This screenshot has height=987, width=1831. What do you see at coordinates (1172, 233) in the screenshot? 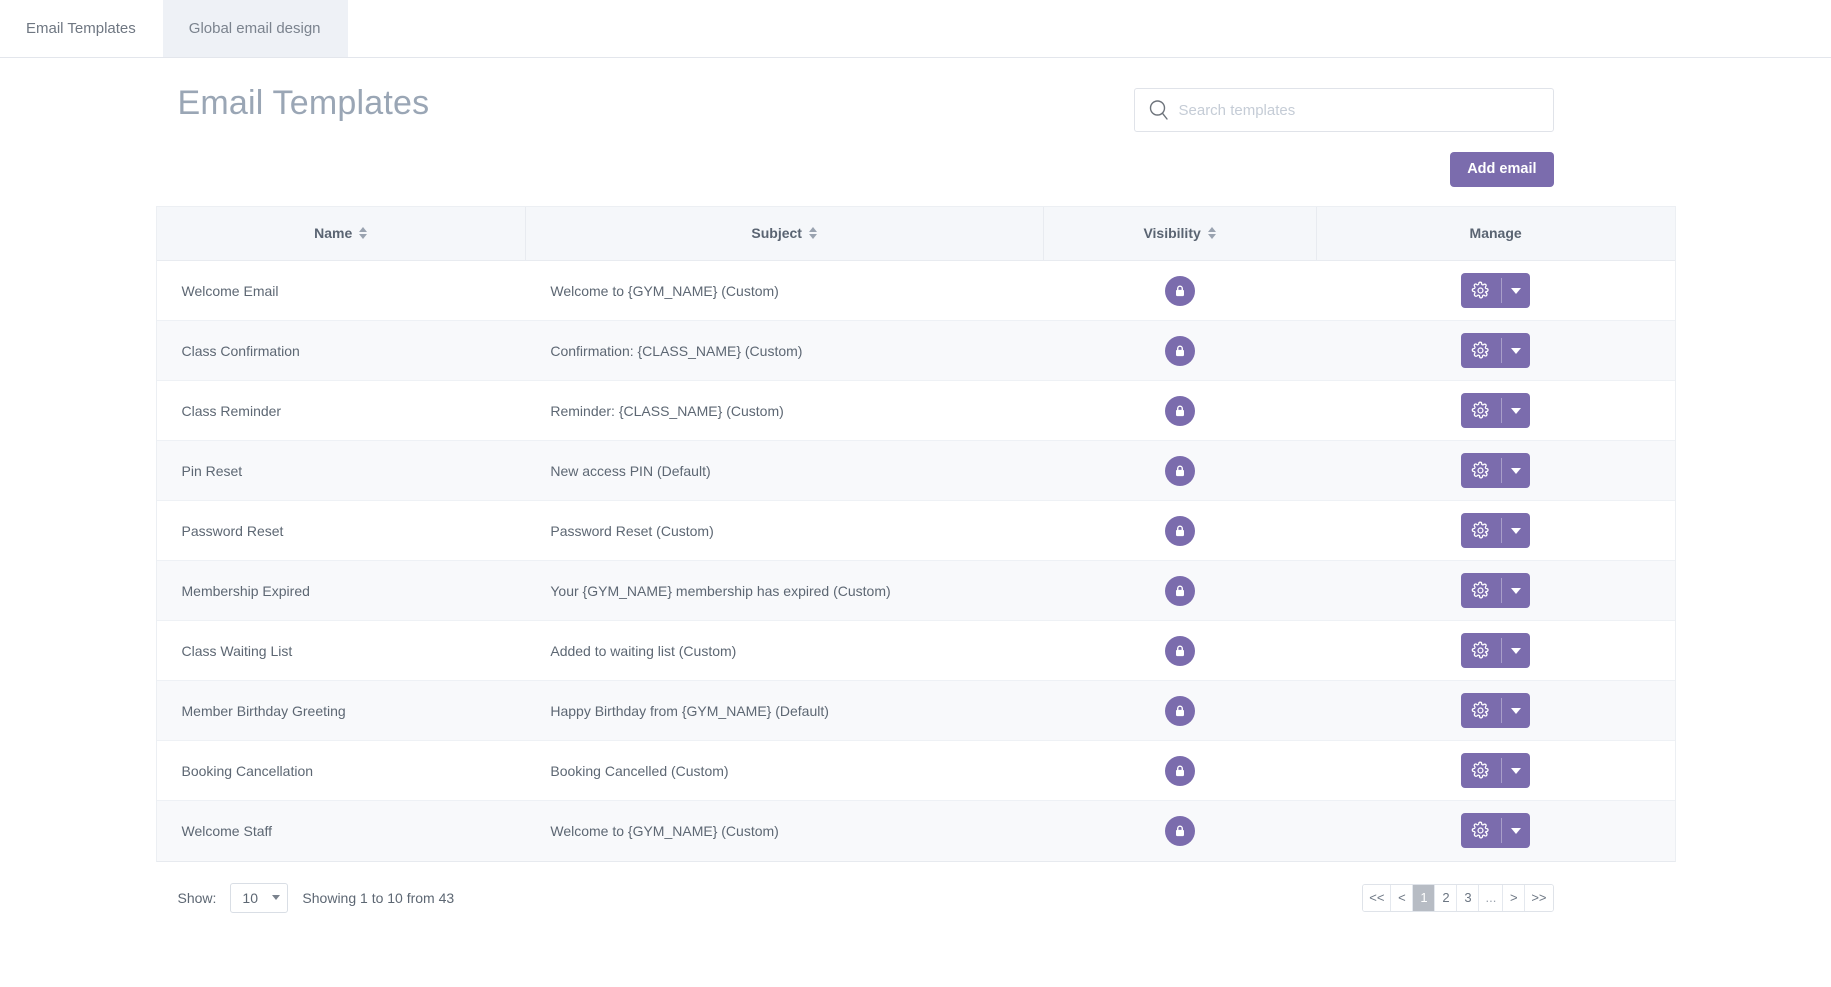
I see `column-header-visibility-label: Visibility` at bounding box center [1172, 233].